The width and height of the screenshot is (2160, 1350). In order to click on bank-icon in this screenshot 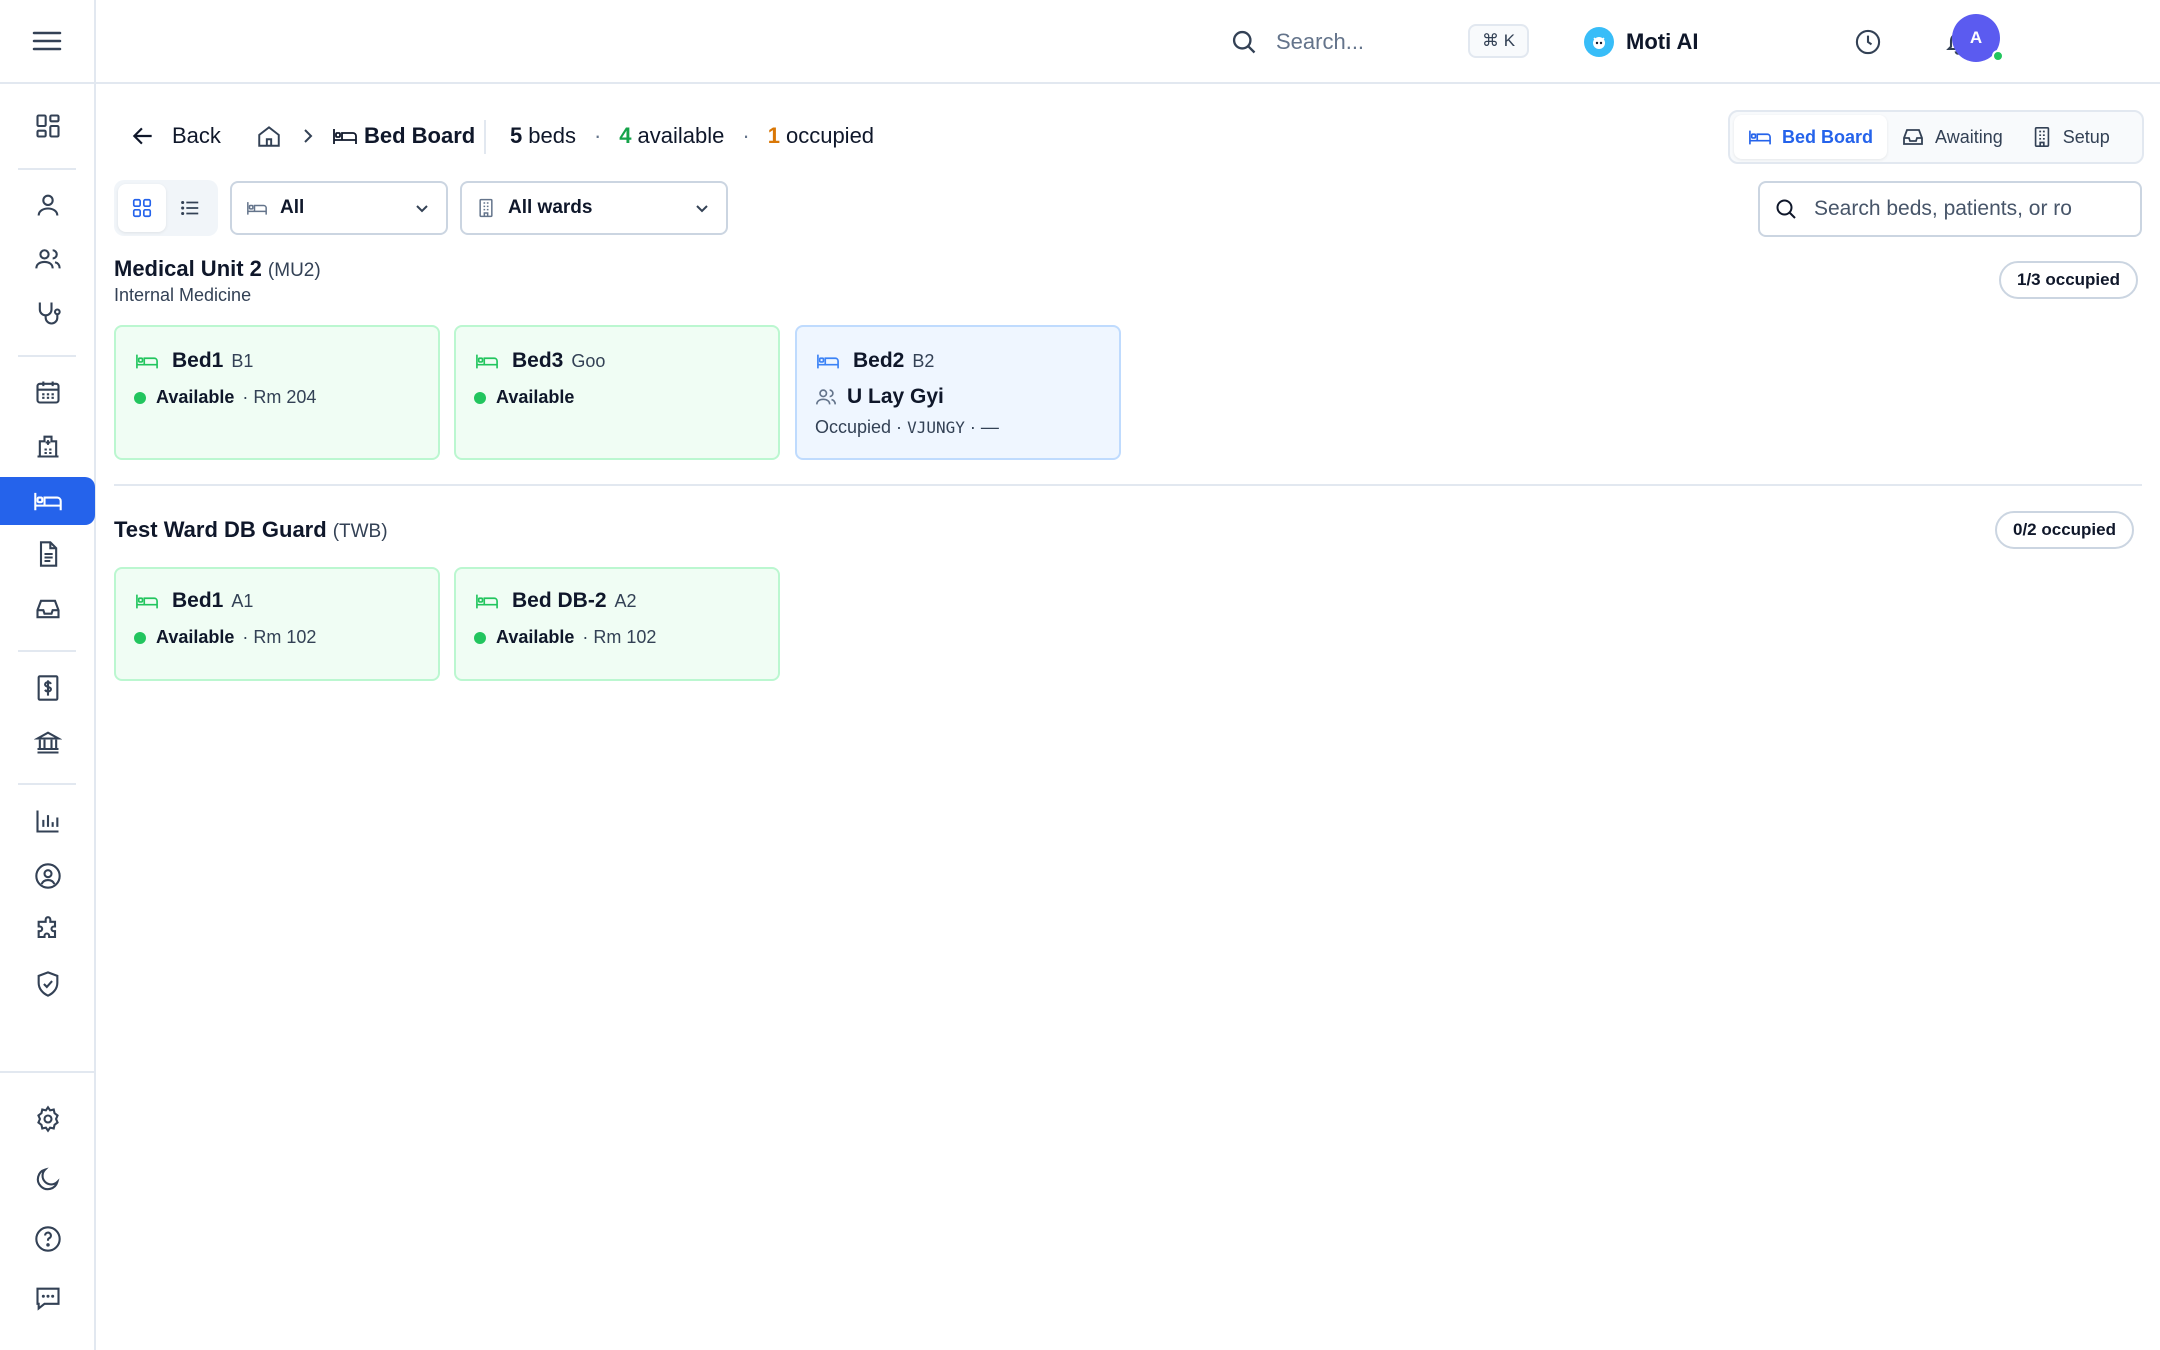, I will do `click(48, 742)`.